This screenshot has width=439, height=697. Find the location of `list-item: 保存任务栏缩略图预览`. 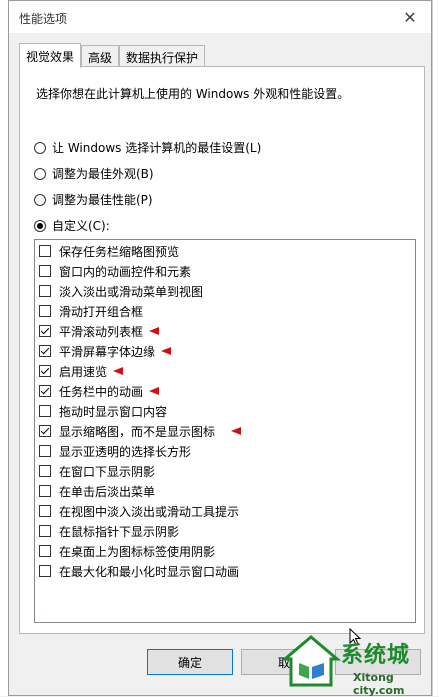

list-item: 保存任务栏缩略图预览 is located at coordinates (109, 251).